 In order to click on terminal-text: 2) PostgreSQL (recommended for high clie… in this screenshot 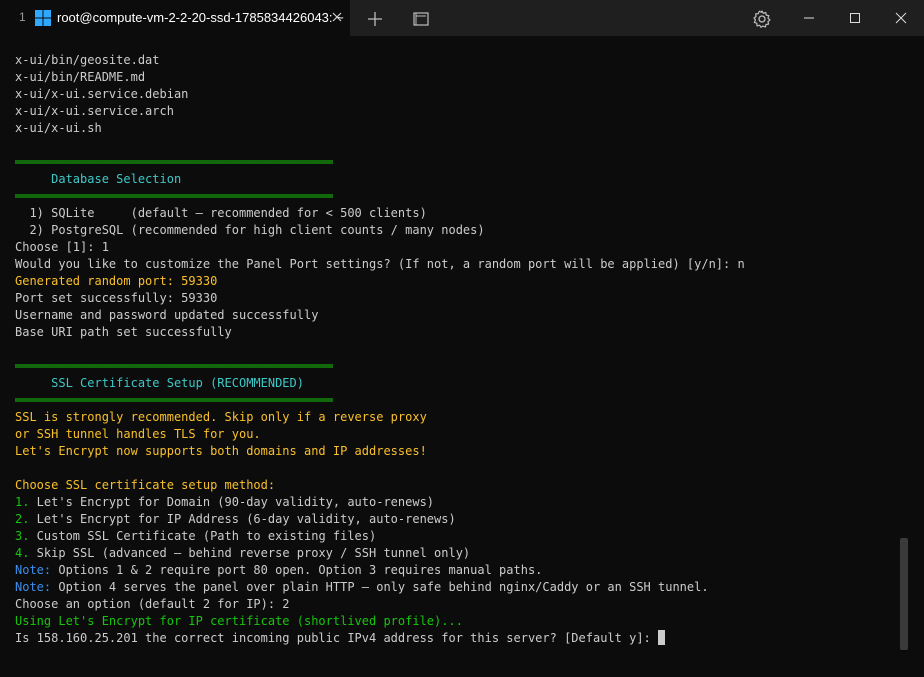, I will do `click(250, 230)`.